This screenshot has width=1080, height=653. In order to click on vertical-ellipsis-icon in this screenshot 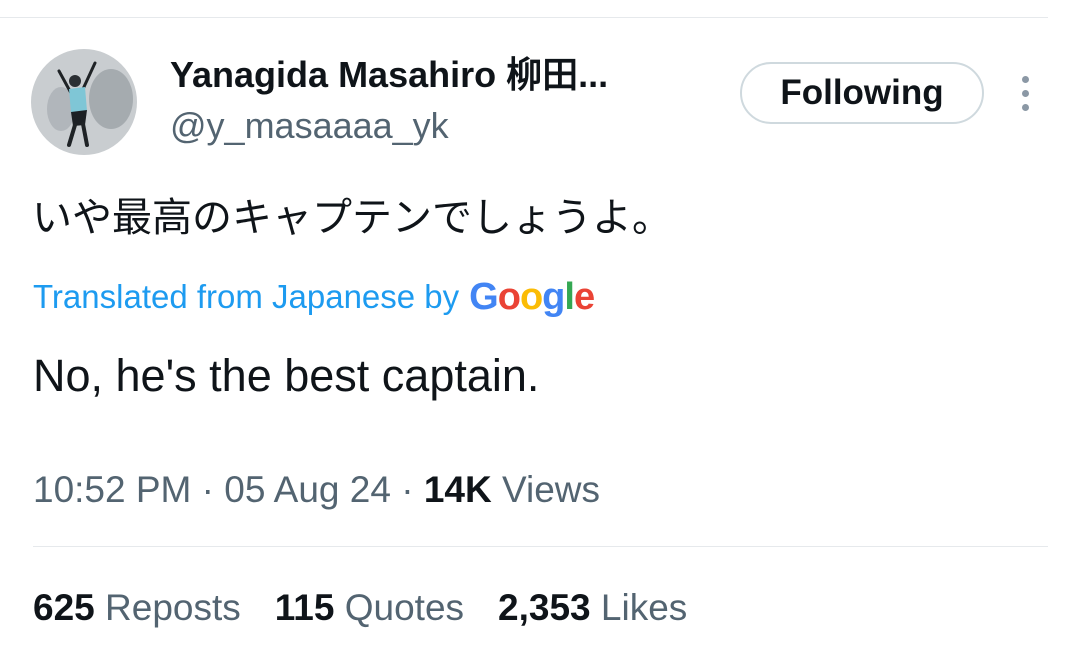, I will do `click(1026, 94)`.